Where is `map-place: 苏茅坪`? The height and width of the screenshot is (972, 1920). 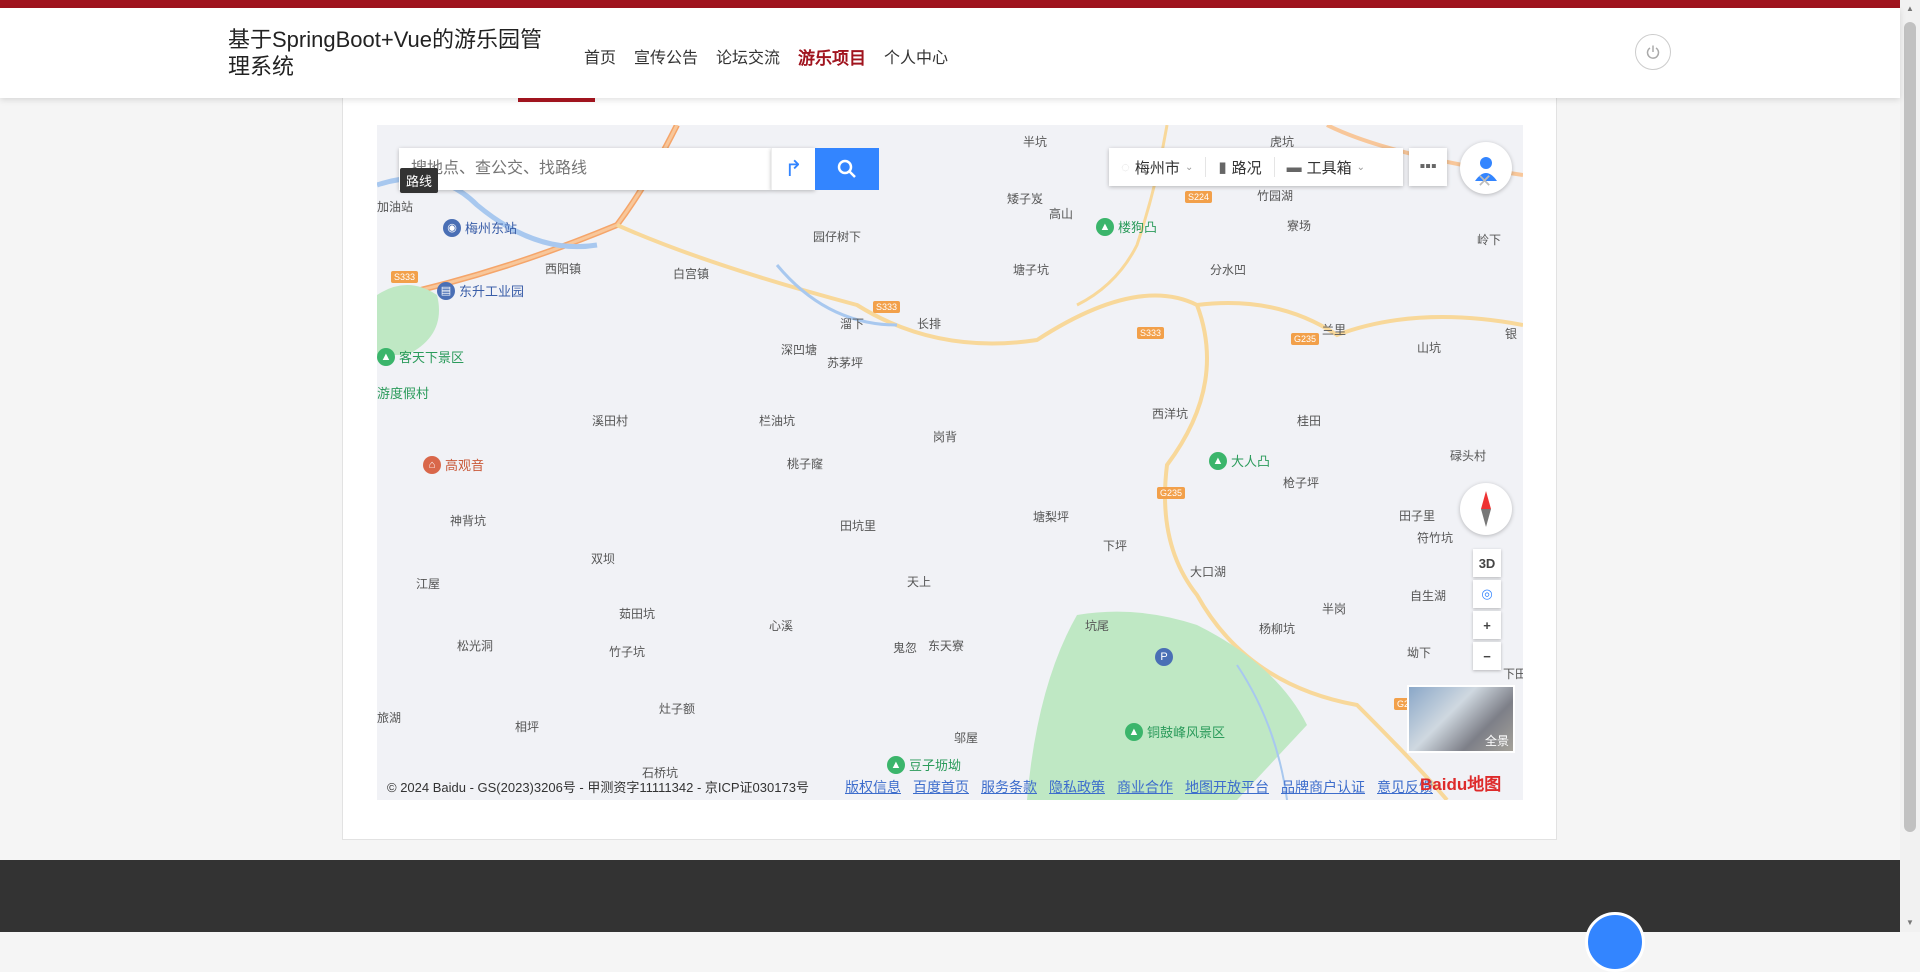
map-place: 苏茅坪 is located at coordinates (845, 363).